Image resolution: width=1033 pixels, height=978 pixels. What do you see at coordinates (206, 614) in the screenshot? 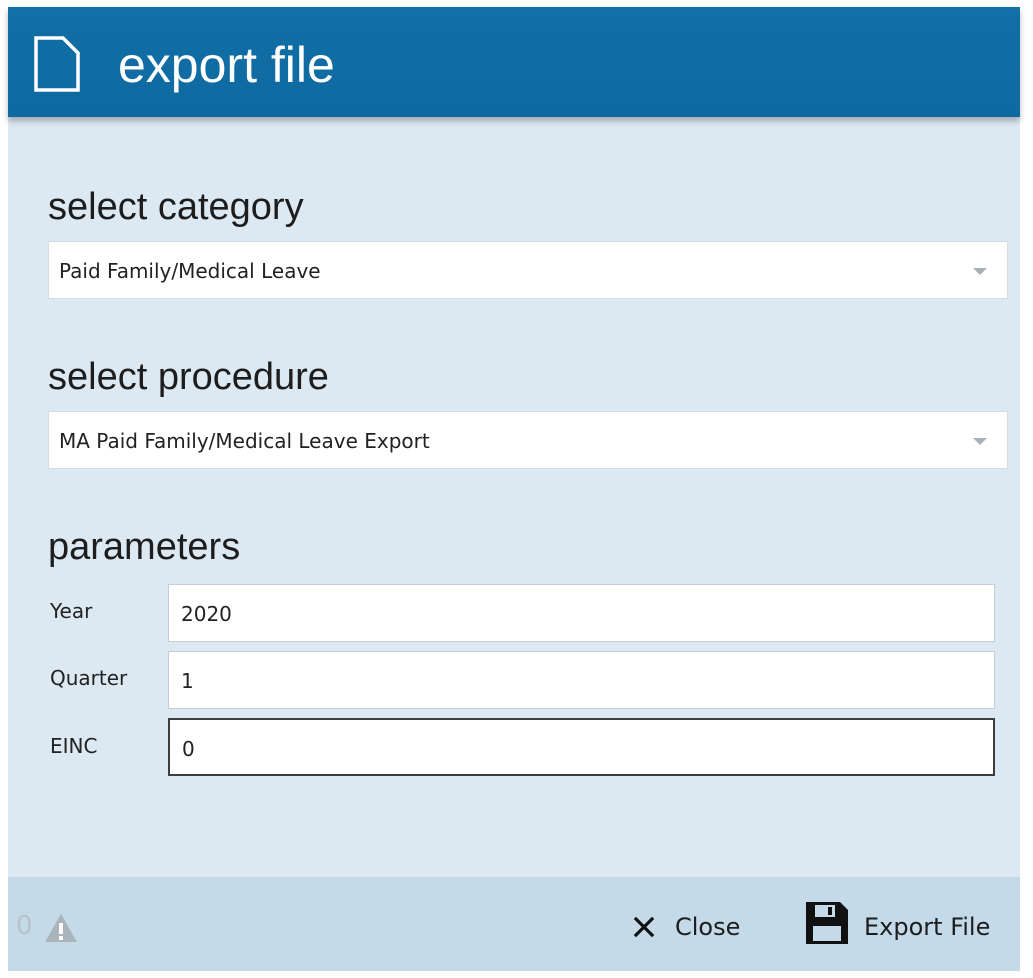
I see `year-input-value: 2020` at bounding box center [206, 614].